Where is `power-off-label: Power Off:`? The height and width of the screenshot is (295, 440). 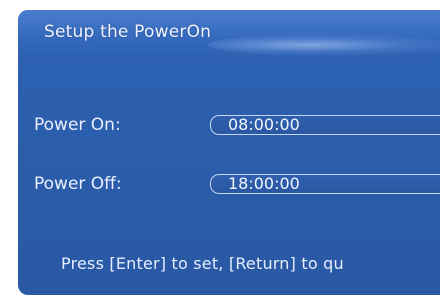 power-off-label: Power Off: is located at coordinates (78, 184).